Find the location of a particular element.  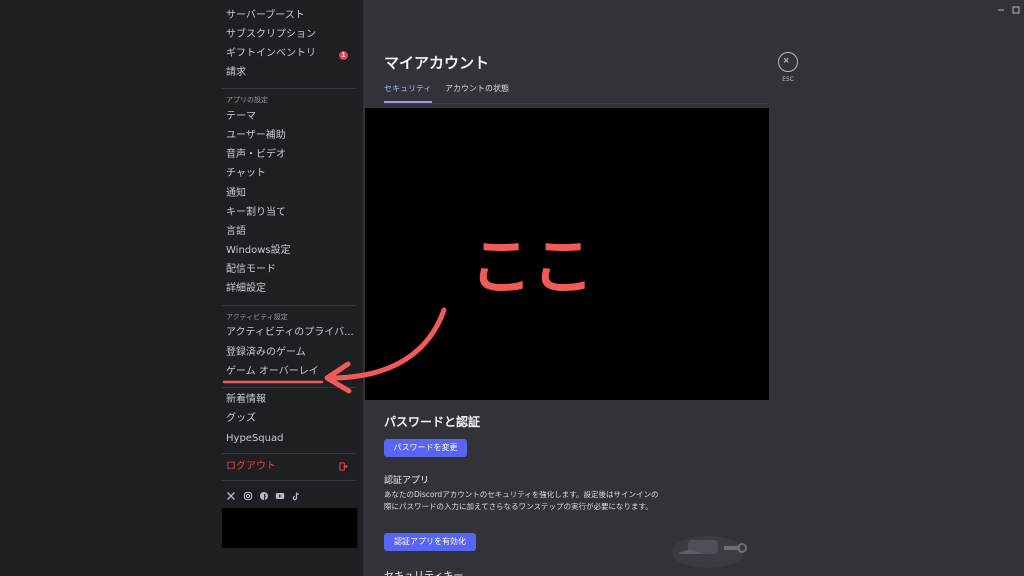

x-icon is located at coordinates (231, 496).